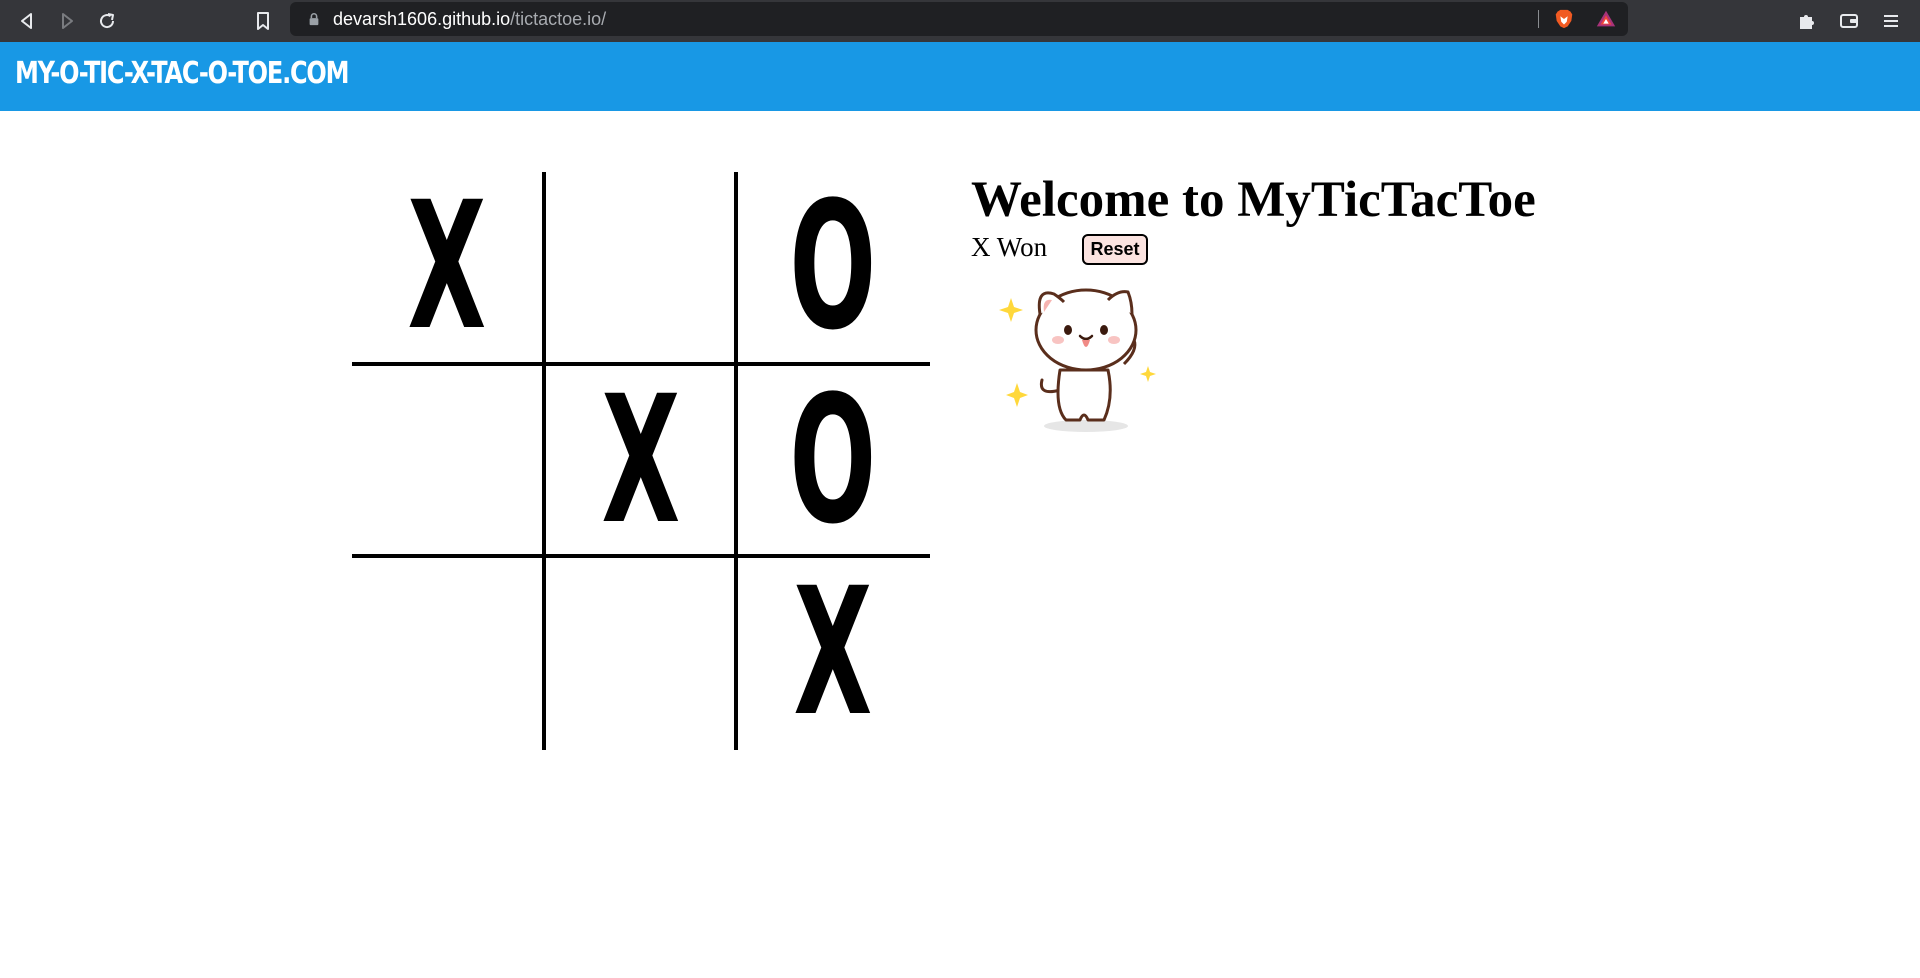 This screenshot has height=978, width=1920. What do you see at coordinates (1538, 19) in the screenshot?
I see `url-divider` at bounding box center [1538, 19].